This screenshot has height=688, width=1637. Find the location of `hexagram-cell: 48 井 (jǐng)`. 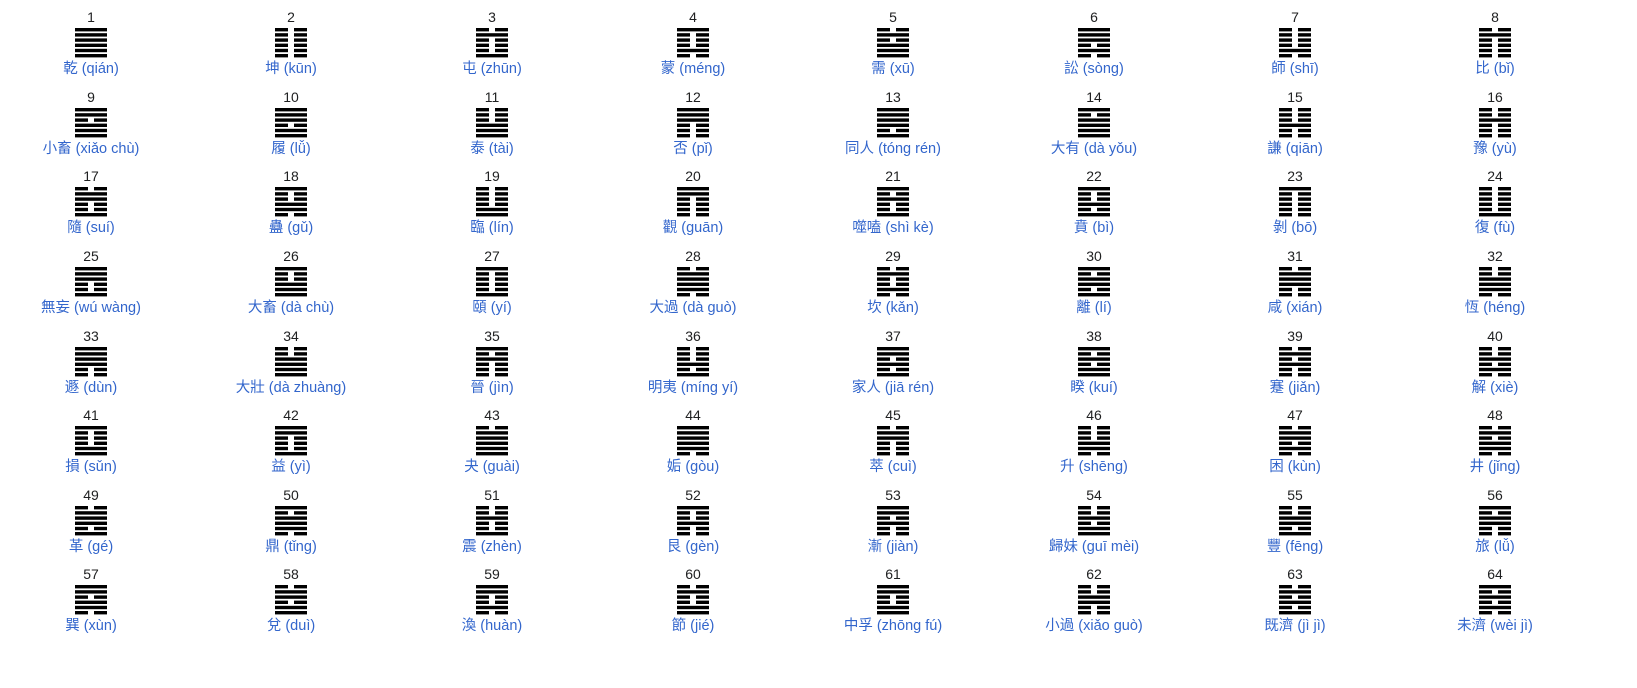

hexagram-cell: 48 井 (jǐng) is located at coordinates (1495, 441).